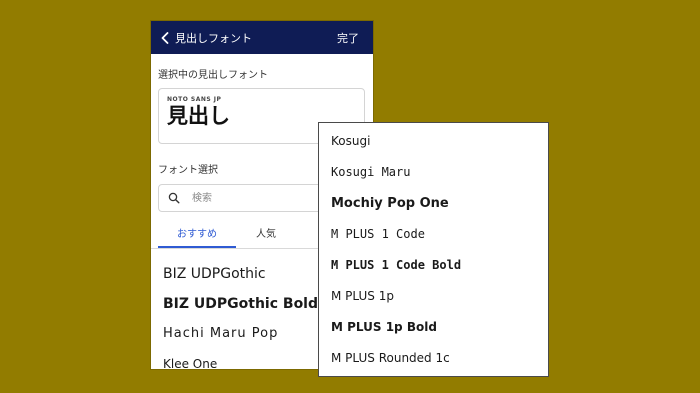  What do you see at coordinates (433, 141) in the screenshot?
I see `dropdown-item-kosugi: Kosugi` at bounding box center [433, 141].